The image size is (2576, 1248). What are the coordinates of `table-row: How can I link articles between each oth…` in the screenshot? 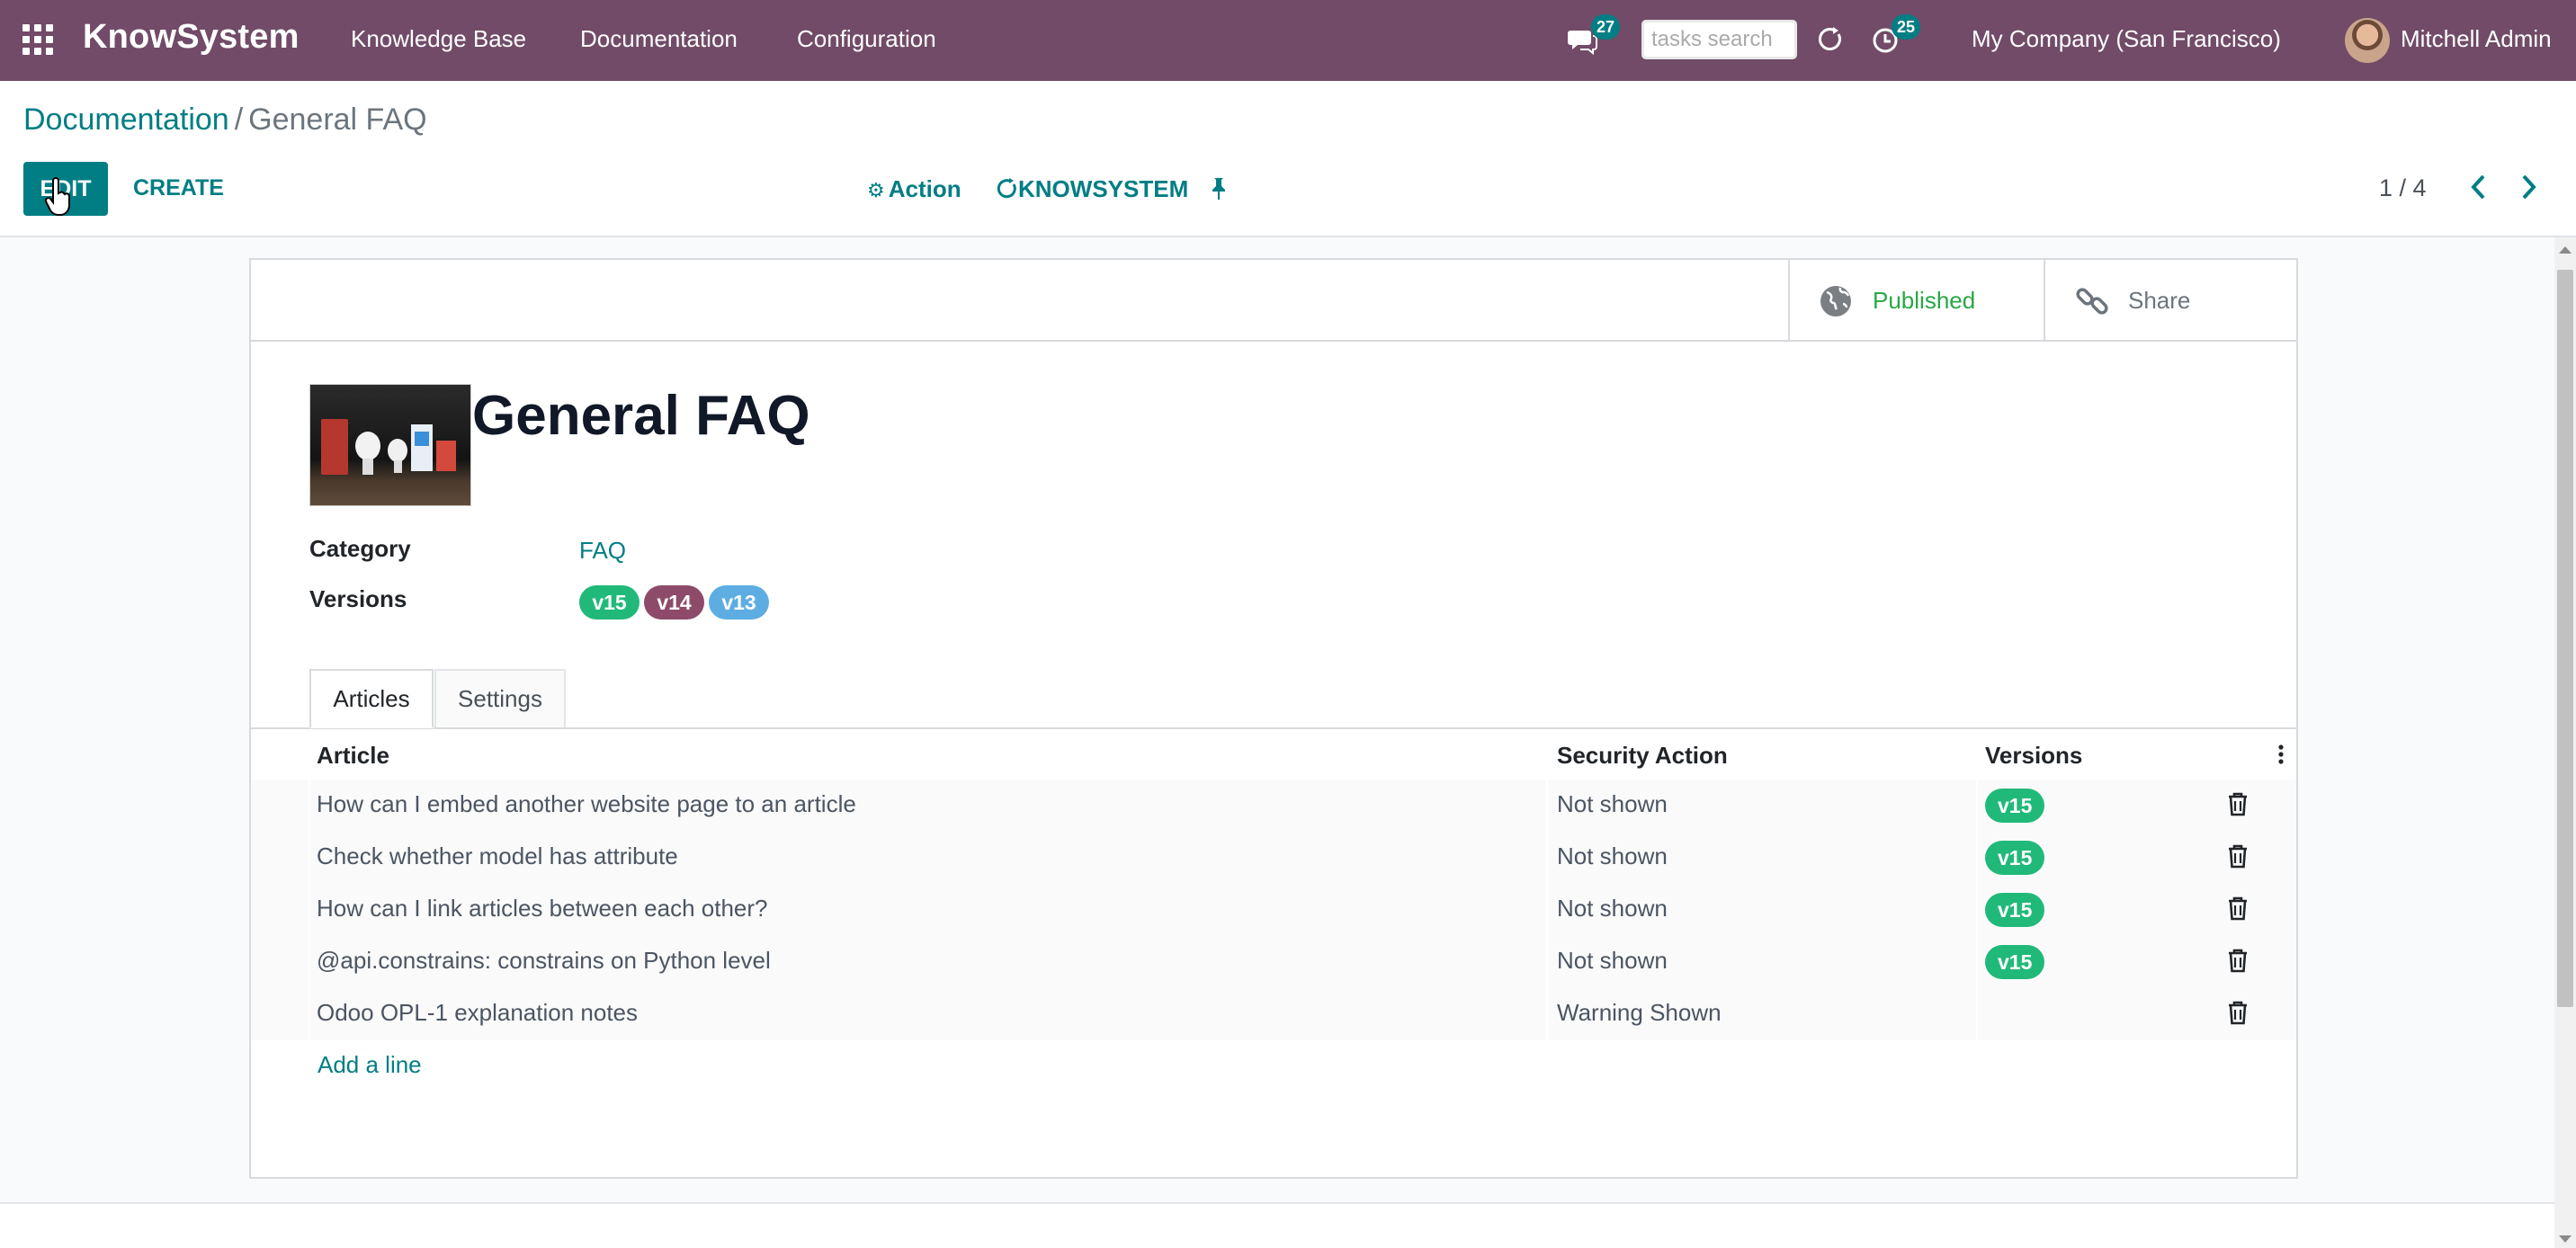 It's located at (1273, 911).